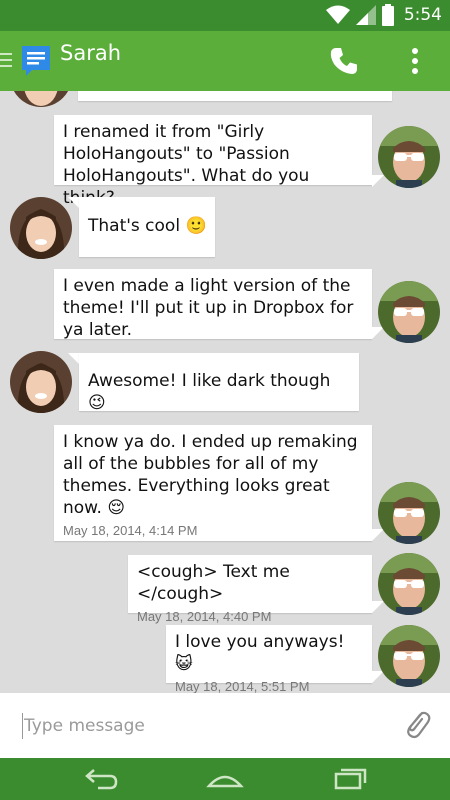 The image size is (450, 800). I want to click on compose-bar, so click(225, 725).